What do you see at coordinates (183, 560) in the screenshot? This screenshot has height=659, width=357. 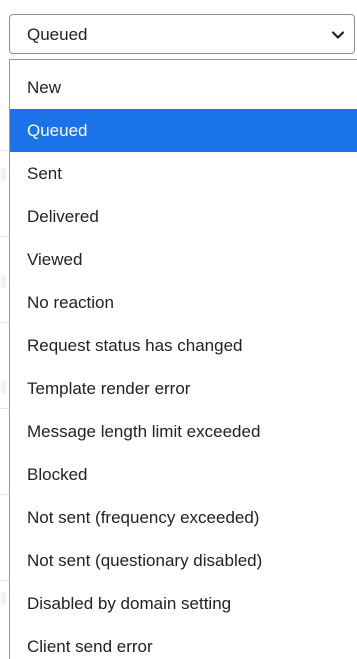 I see `status-option: Not sent (questionary disabled)` at bounding box center [183, 560].